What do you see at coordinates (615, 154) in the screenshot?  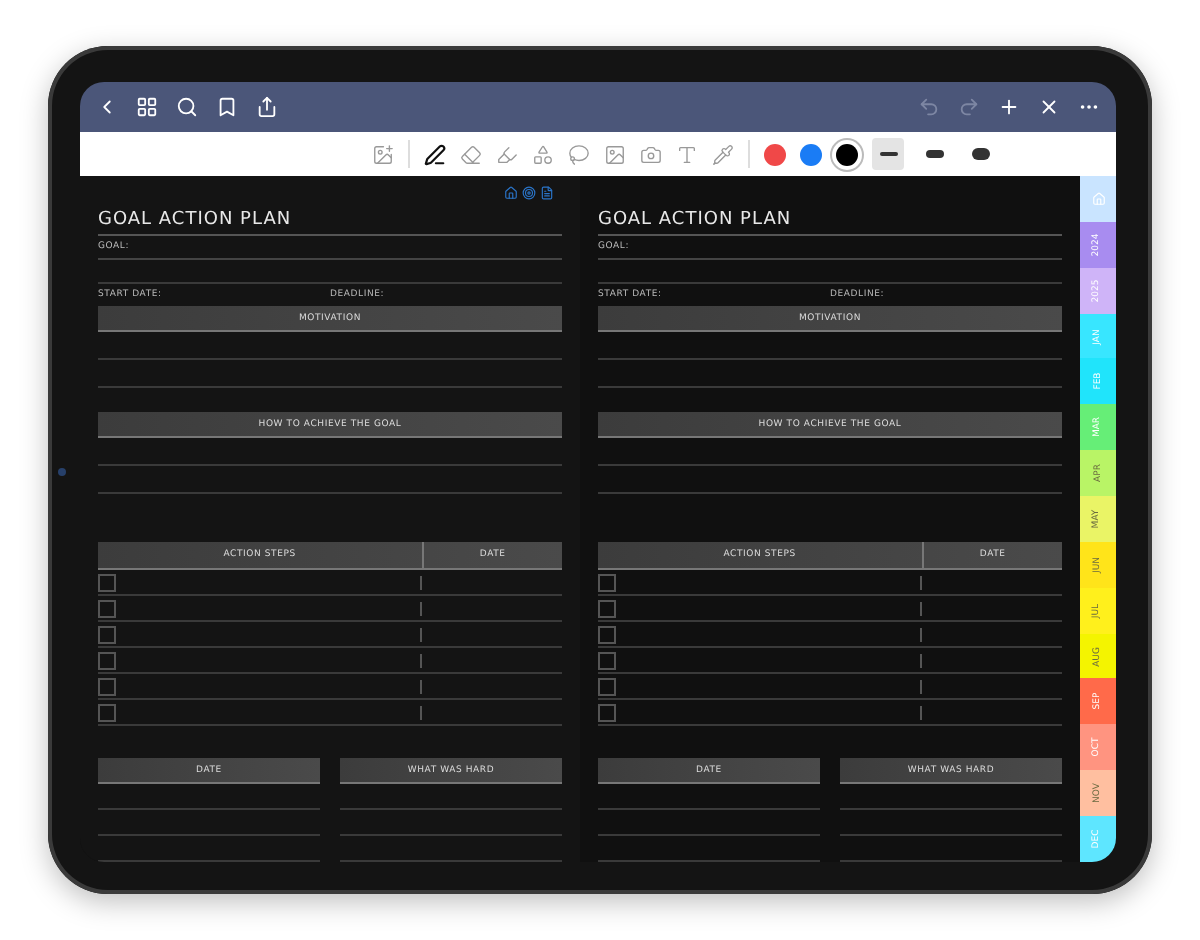 I see `image-icon` at bounding box center [615, 154].